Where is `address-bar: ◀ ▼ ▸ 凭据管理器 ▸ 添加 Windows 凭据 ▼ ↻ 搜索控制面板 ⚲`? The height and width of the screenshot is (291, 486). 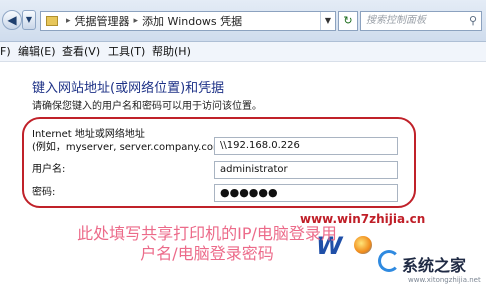 address-bar: ◀ ▼ ▸ 凭据管理器 ▸ 添加 Windows 凭据 ▼ ↻ 搜索控制面板 ⚲ is located at coordinates (243, 21).